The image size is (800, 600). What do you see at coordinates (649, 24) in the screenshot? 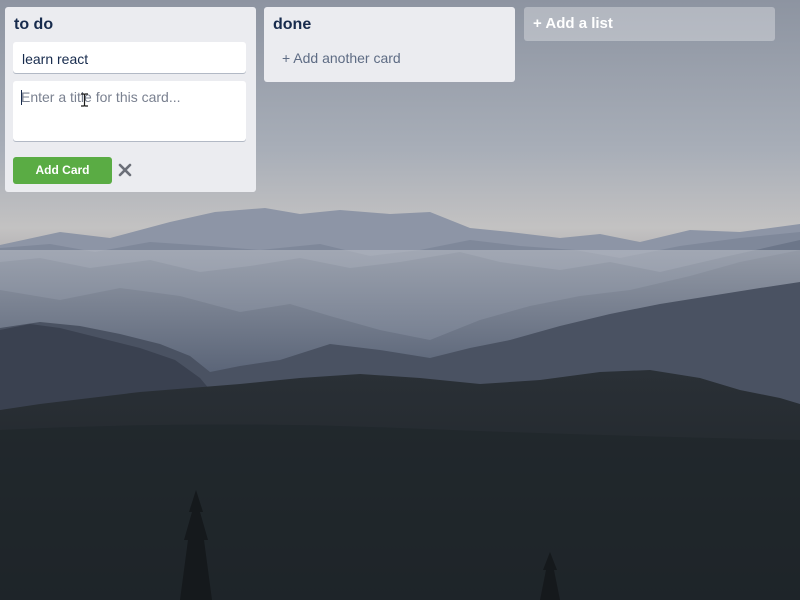
I see `add-list-button: + Add a list` at bounding box center [649, 24].